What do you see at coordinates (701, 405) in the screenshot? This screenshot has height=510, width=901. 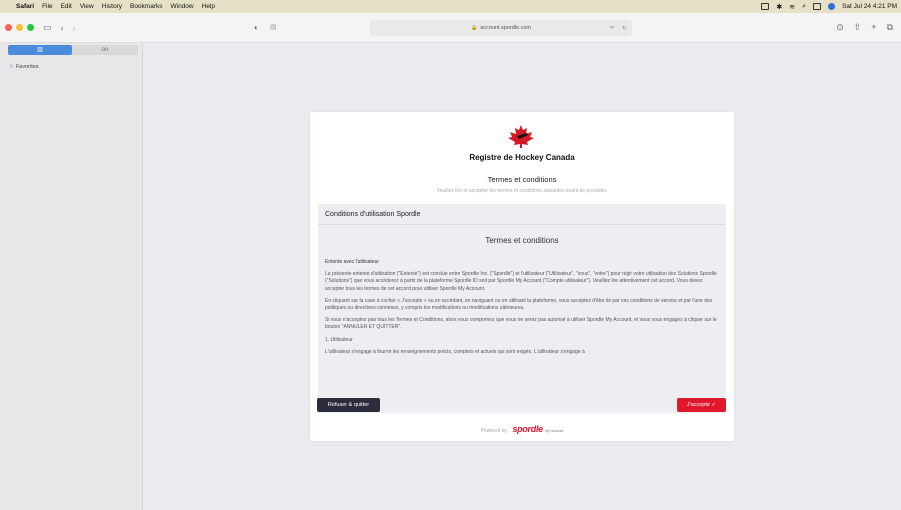 I see `accept-button: J'accepte ✓` at bounding box center [701, 405].